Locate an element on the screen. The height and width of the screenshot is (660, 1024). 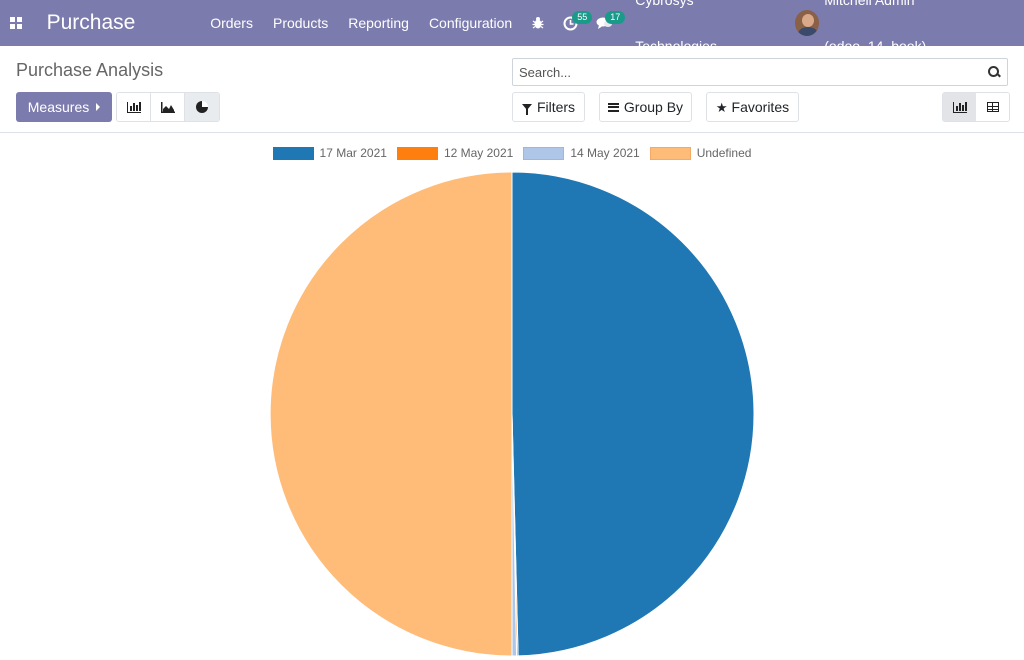
graph-view-button is located at coordinates (959, 107).